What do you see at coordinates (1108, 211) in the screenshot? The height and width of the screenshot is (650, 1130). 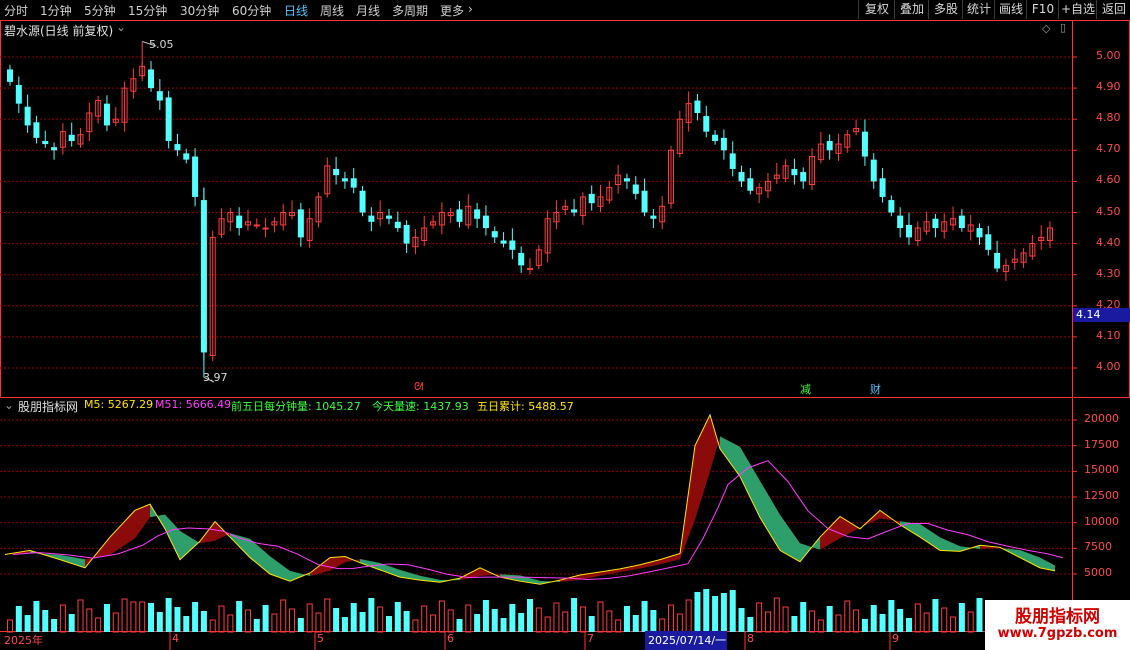 I see `price-axis-label: 4.50` at bounding box center [1108, 211].